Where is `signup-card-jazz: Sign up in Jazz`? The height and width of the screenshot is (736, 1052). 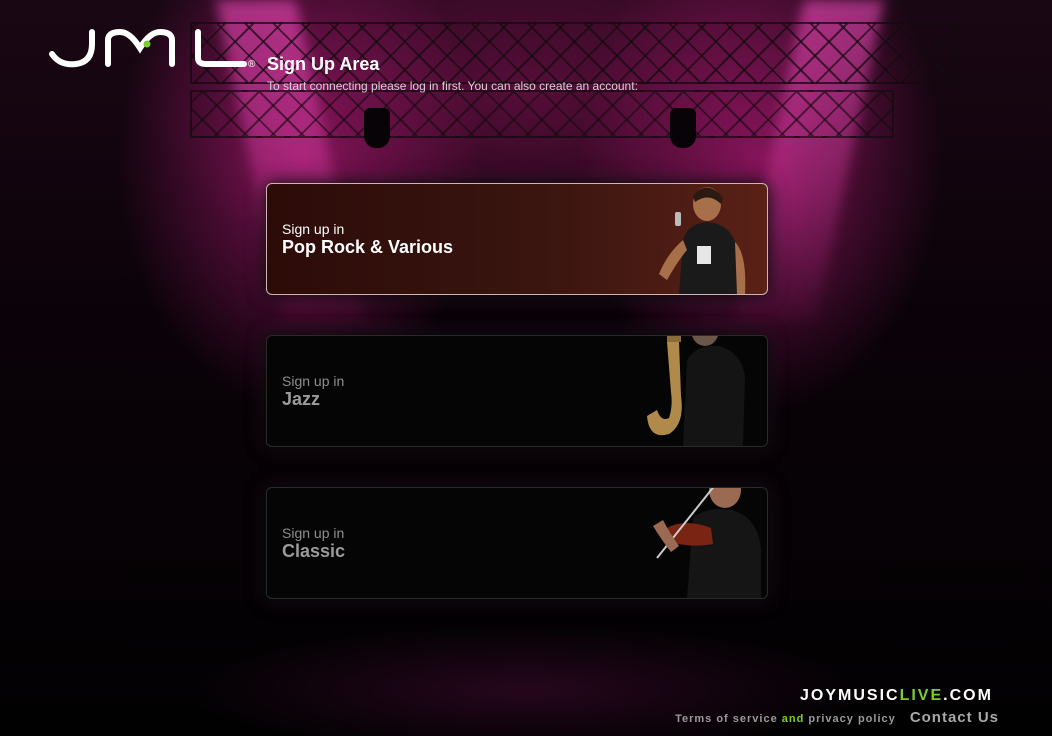 signup-card-jazz: Sign up in Jazz is located at coordinates (517, 391).